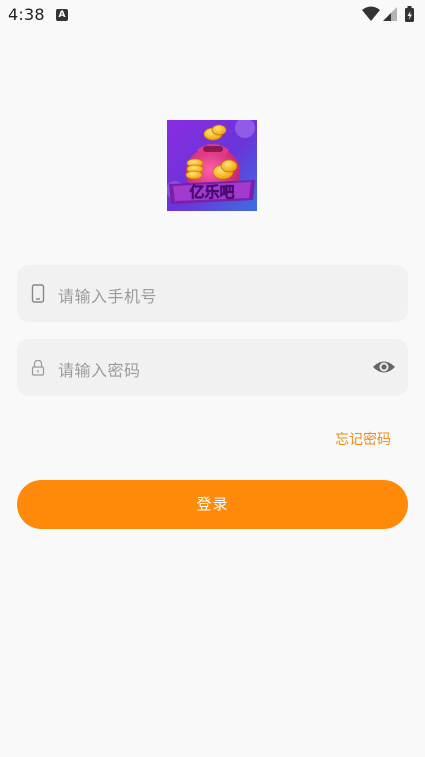  What do you see at coordinates (212, 165) in the screenshot?
I see `app-logo: 亿乐吧` at bounding box center [212, 165].